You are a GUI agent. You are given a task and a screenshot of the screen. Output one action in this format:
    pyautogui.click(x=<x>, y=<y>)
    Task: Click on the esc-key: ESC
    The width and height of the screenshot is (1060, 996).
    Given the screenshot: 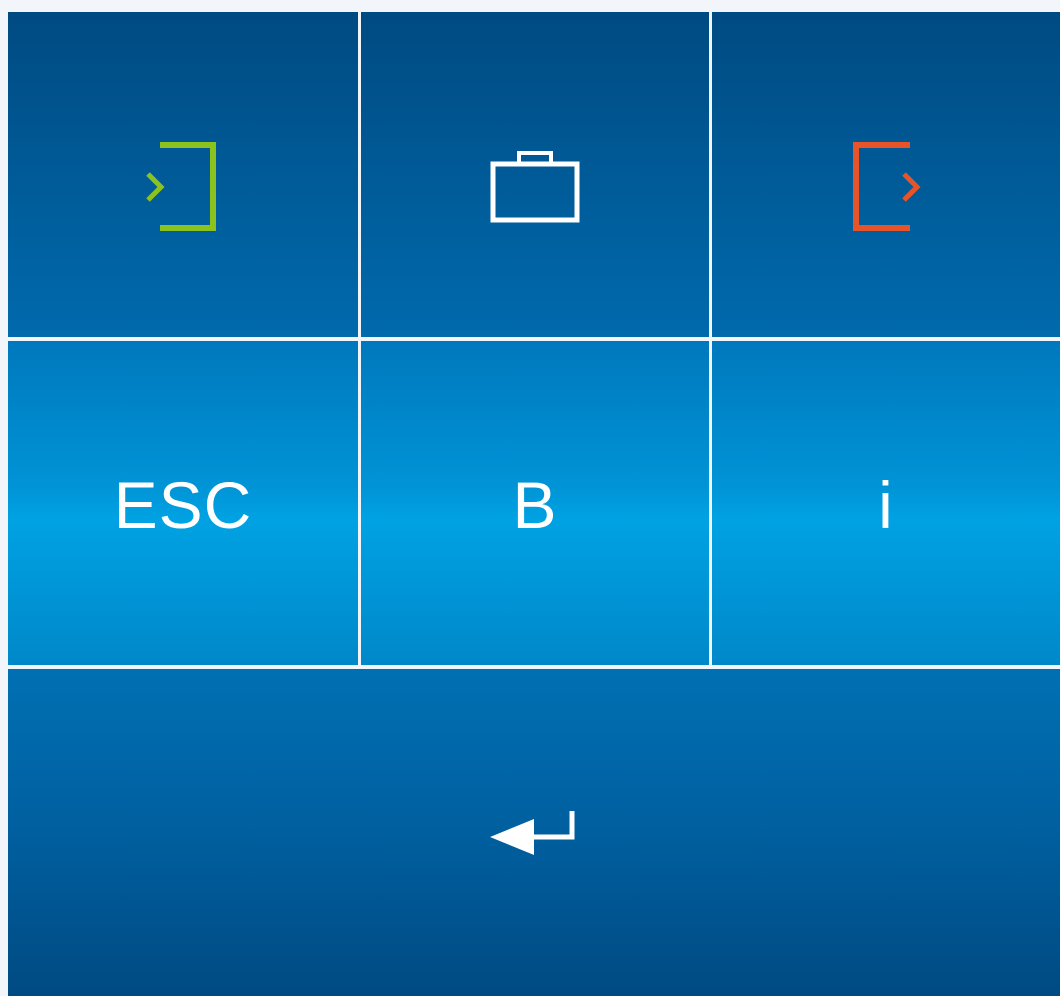 What is the action you would take?
    pyautogui.click(x=183, y=503)
    